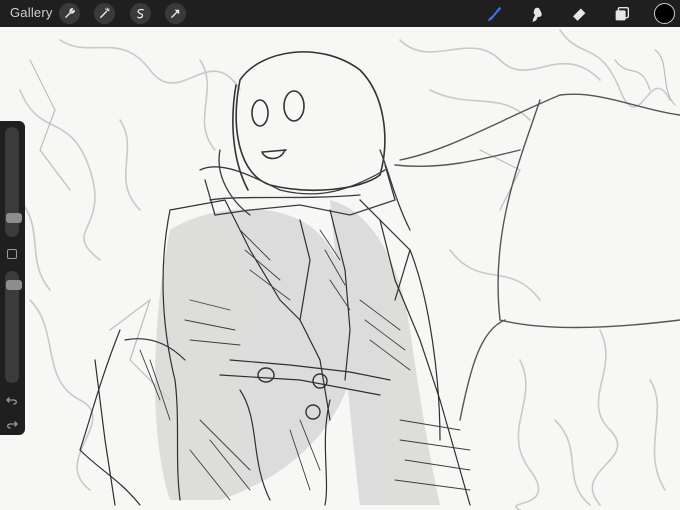 This screenshot has height=510, width=680. I want to click on smudge-icon, so click(537, 14).